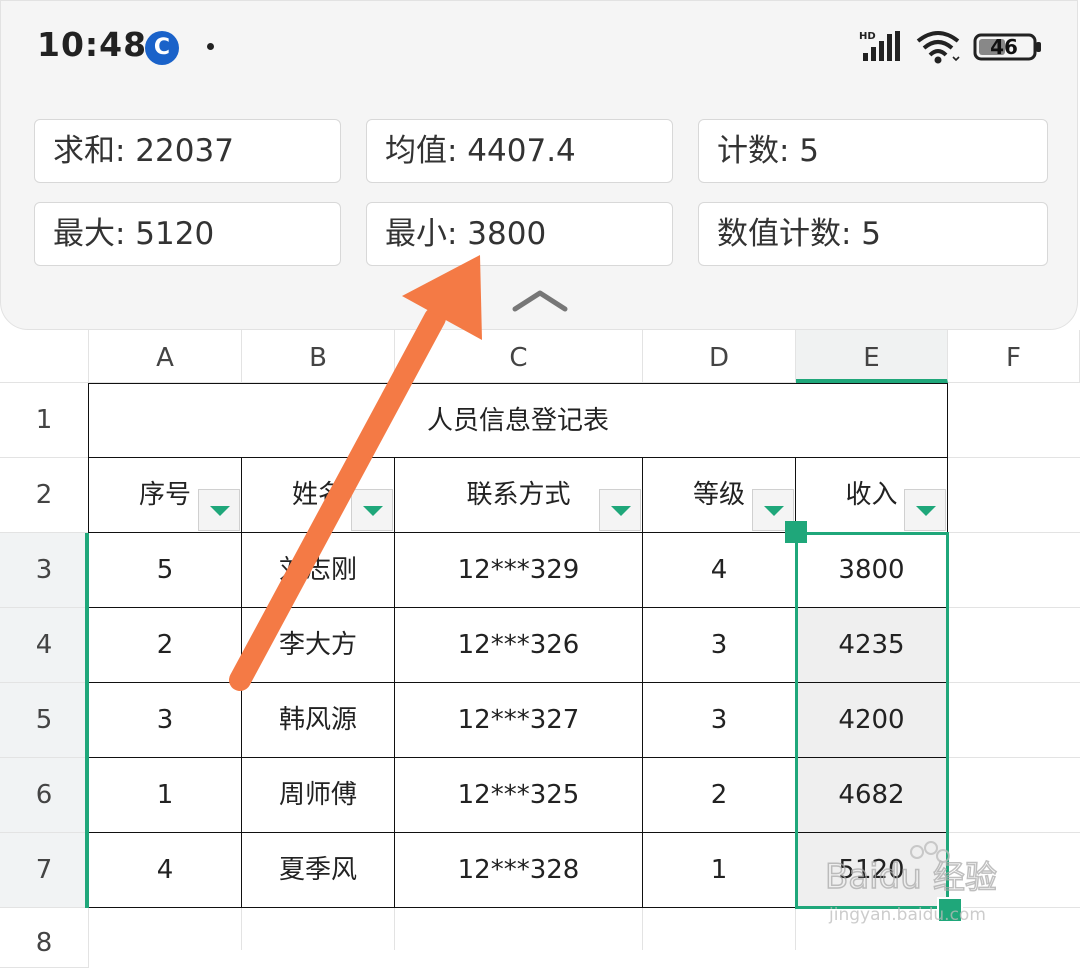  What do you see at coordinates (873, 877) in the screenshot?
I see `svg-text: Baidu` at bounding box center [873, 877].